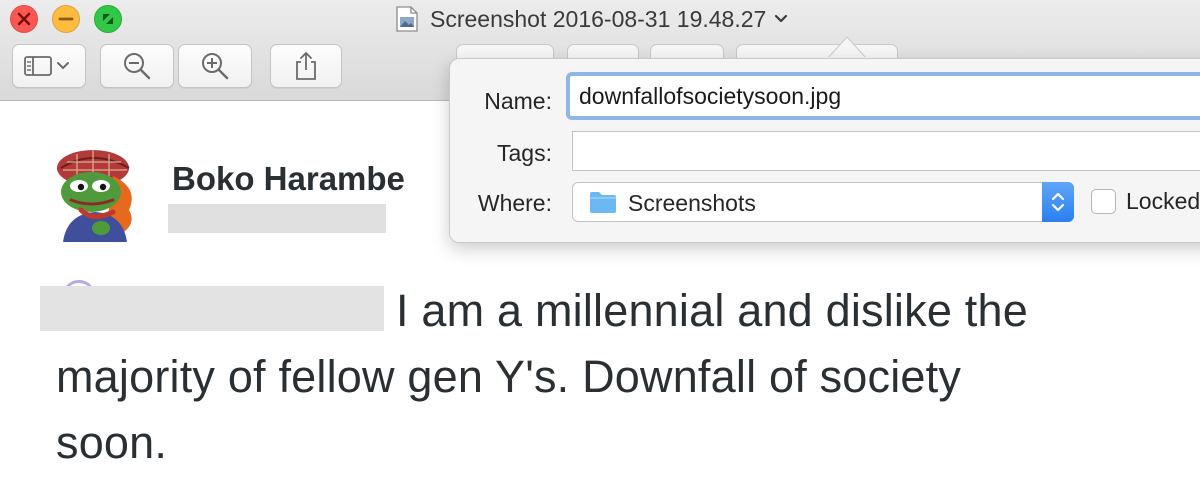  I want to click on share-button, so click(306, 66).